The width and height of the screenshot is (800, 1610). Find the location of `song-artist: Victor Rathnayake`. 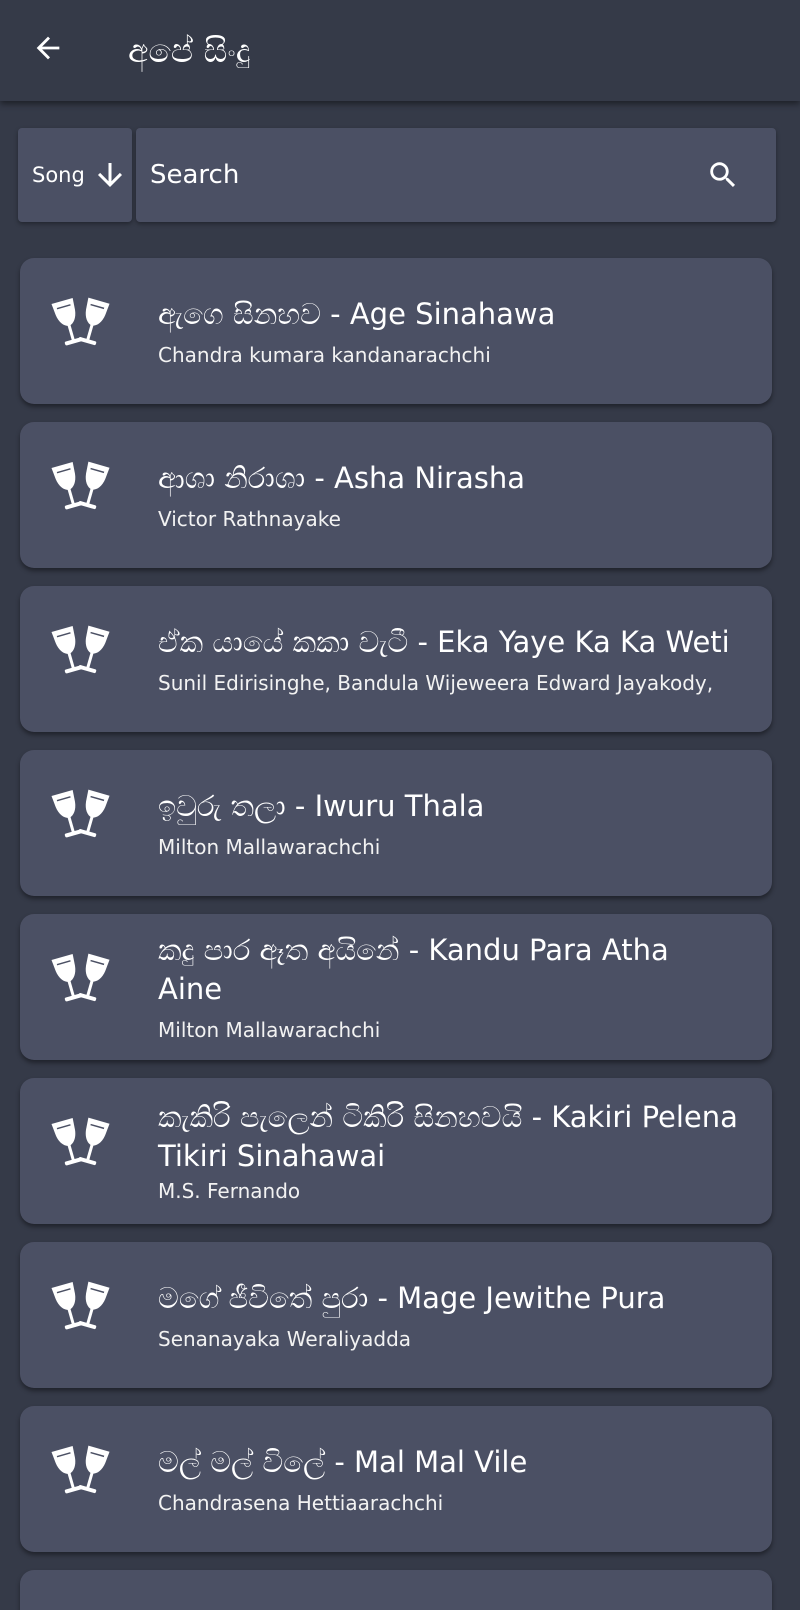

song-artist: Victor Rathnayake is located at coordinates (249, 518).